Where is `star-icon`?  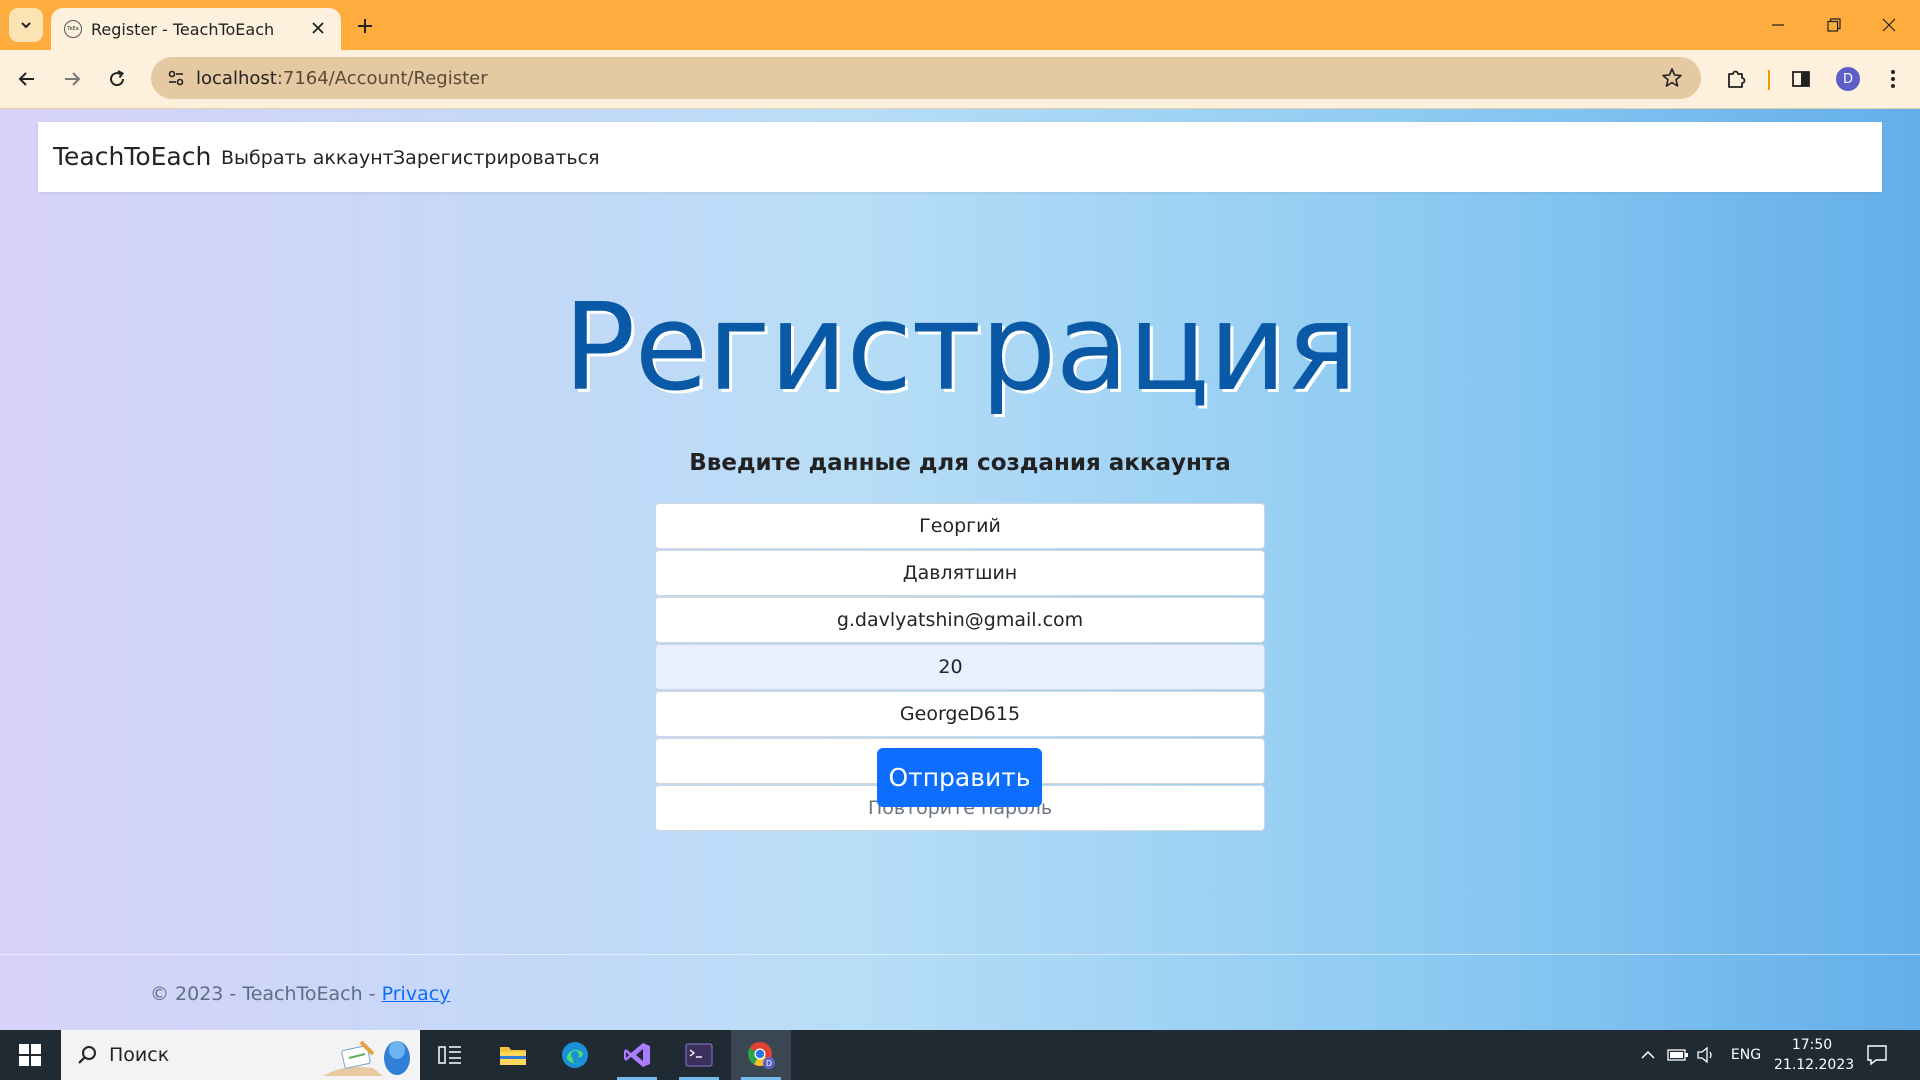 star-icon is located at coordinates (1672, 77).